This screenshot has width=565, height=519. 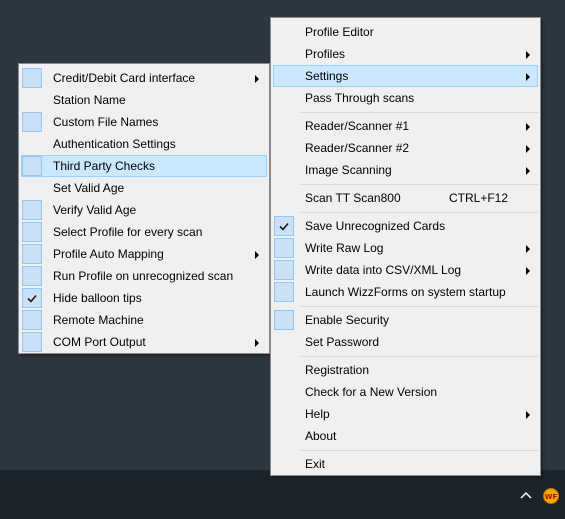 What do you see at coordinates (347, 320) in the screenshot?
I see `menu-item-label: Enable Security` at bounding box center [347, 320].